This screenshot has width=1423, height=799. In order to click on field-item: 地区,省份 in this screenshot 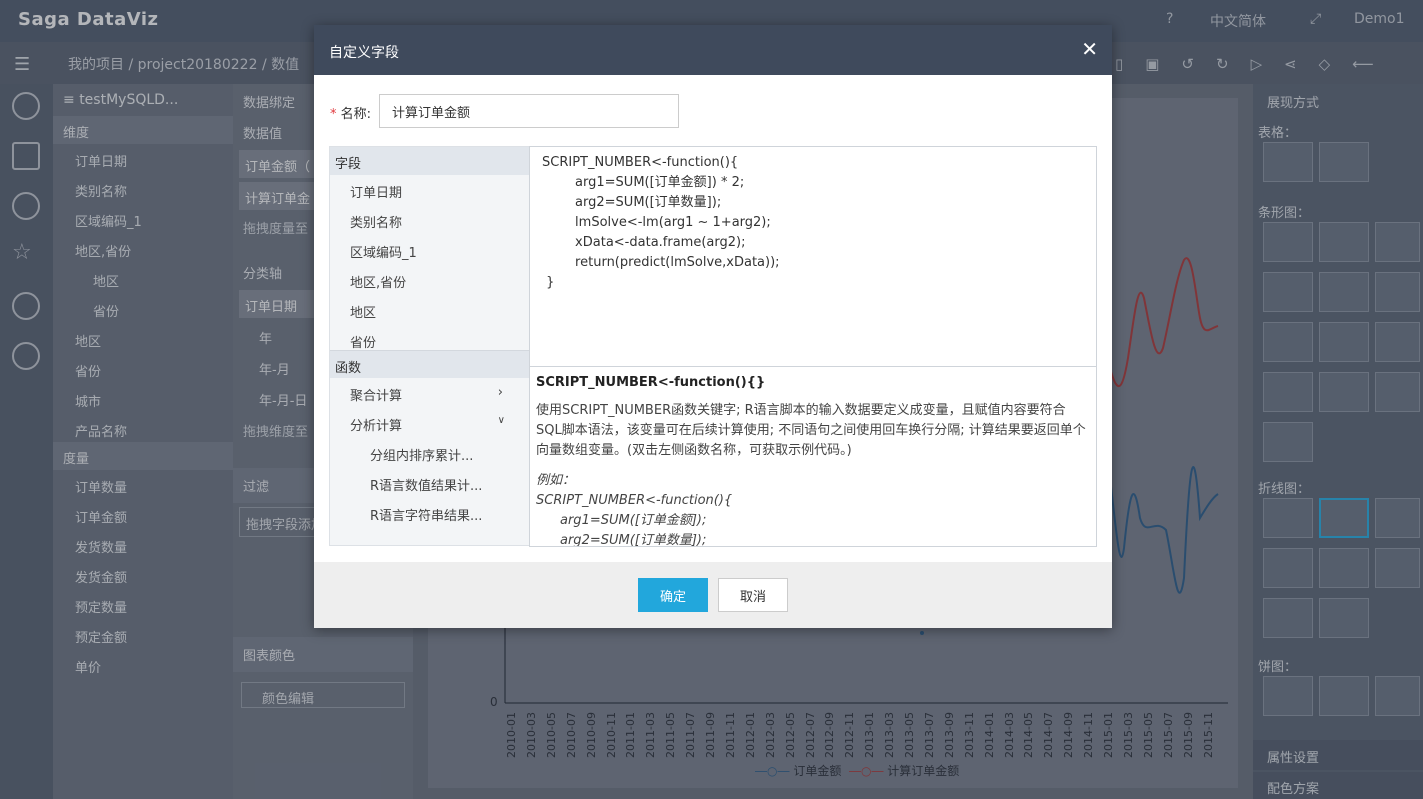, I will do `click(429, 280)`.